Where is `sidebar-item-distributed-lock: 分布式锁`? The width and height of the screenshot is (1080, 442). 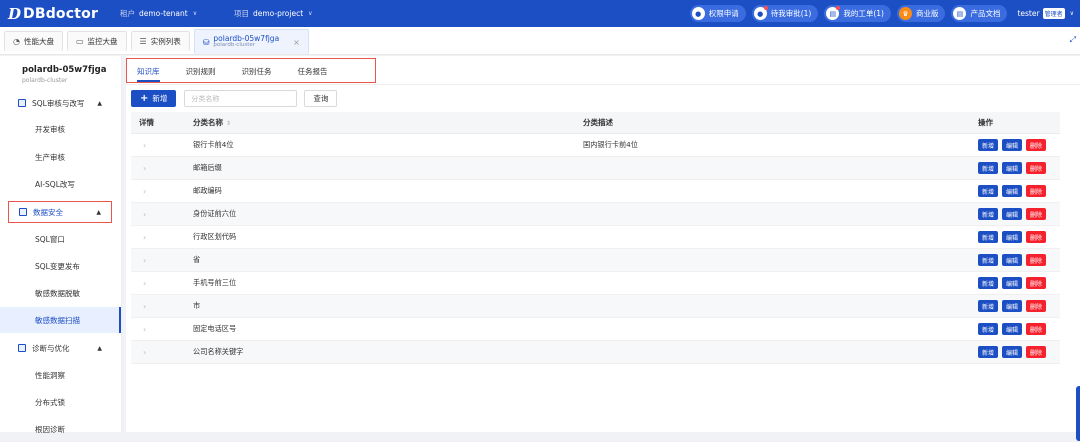
sidebar-item-distributed-lock: 分布式锁 is located at coordinates (60, 402).